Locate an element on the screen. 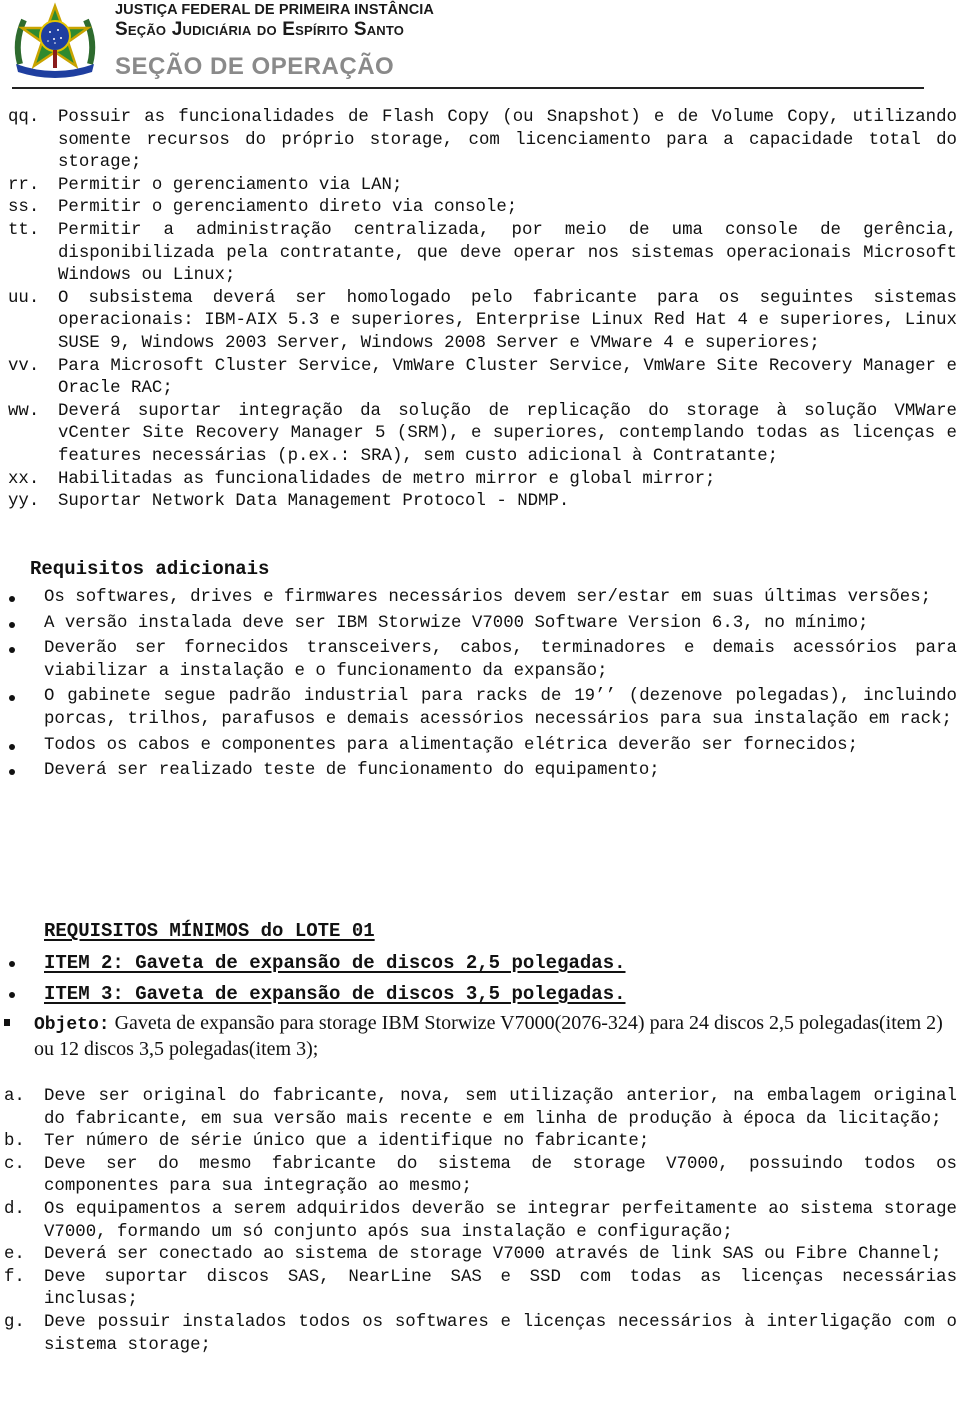 This screenshot has width=960, height=1425. lote-heading: REQUISITOS MÍNIMOS do LOTE 01 is located at coordinates (209, 931).